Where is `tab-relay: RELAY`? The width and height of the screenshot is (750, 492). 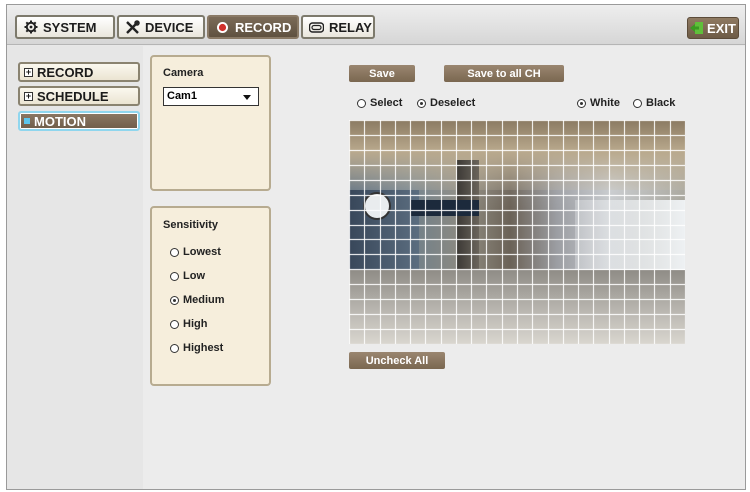
tab-relay: RELAY is located at coordinates (338, 27).